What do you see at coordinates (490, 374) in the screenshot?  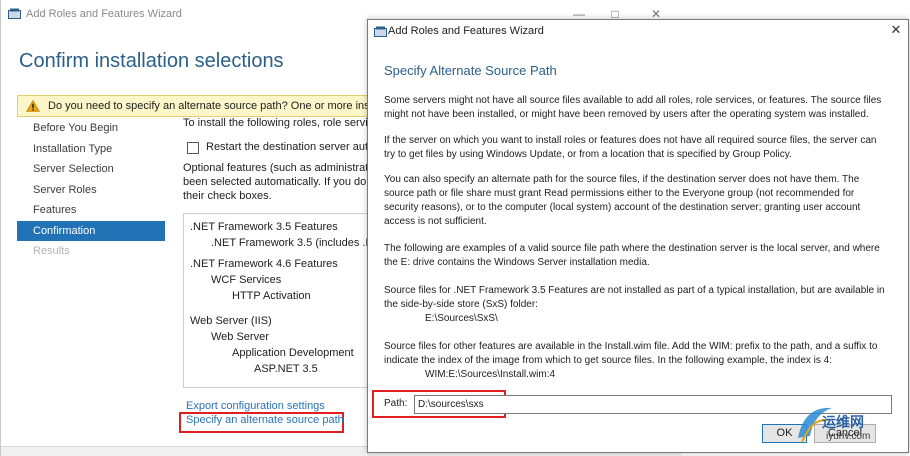 I see `example-path-wim: WIM:E:\Sources\Install.wim:4` at bounding box center [490, 374].